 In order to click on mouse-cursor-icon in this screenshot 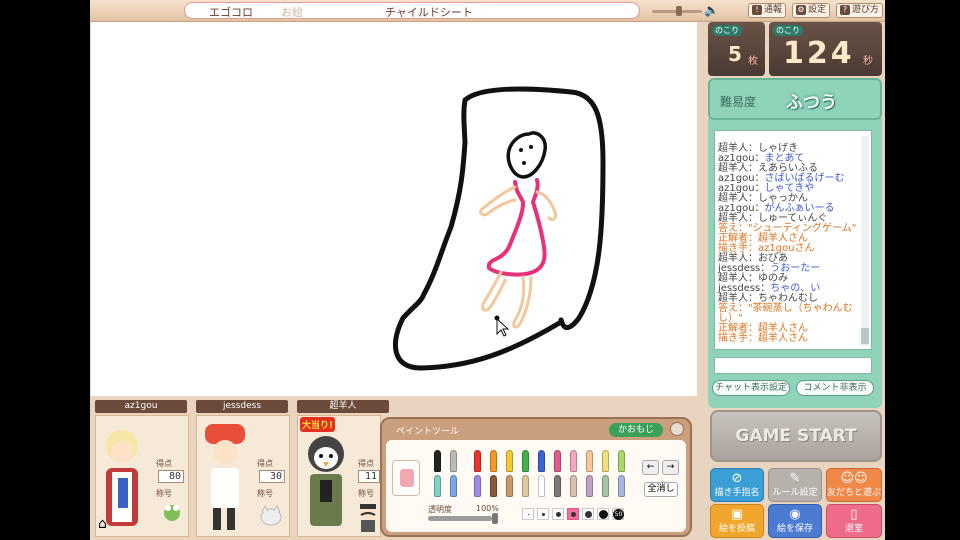, I will do `click(503, 327)`.